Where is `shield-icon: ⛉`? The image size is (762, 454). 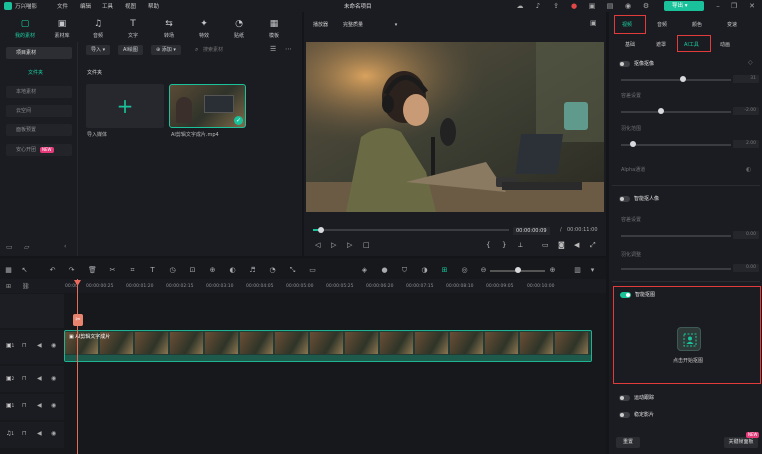 shield-icon: ⛉ is located at coordinates (404, 270).